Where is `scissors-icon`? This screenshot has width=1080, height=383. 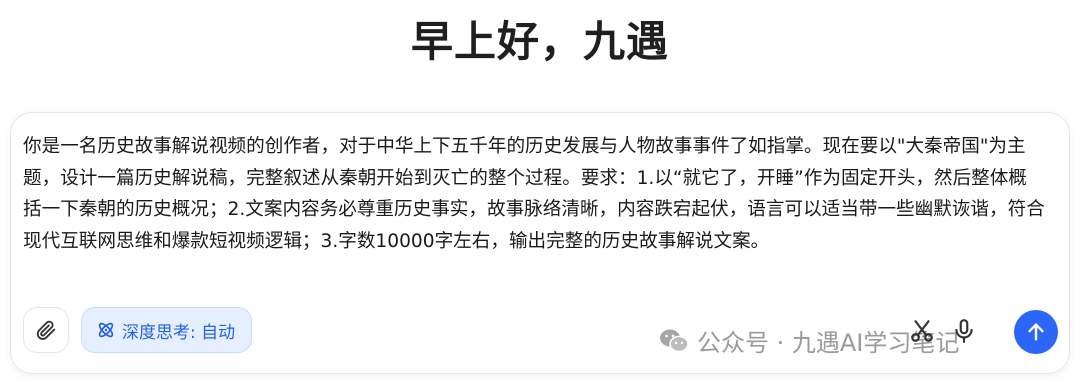 scissors-icon is located at coordinates (922, 331).